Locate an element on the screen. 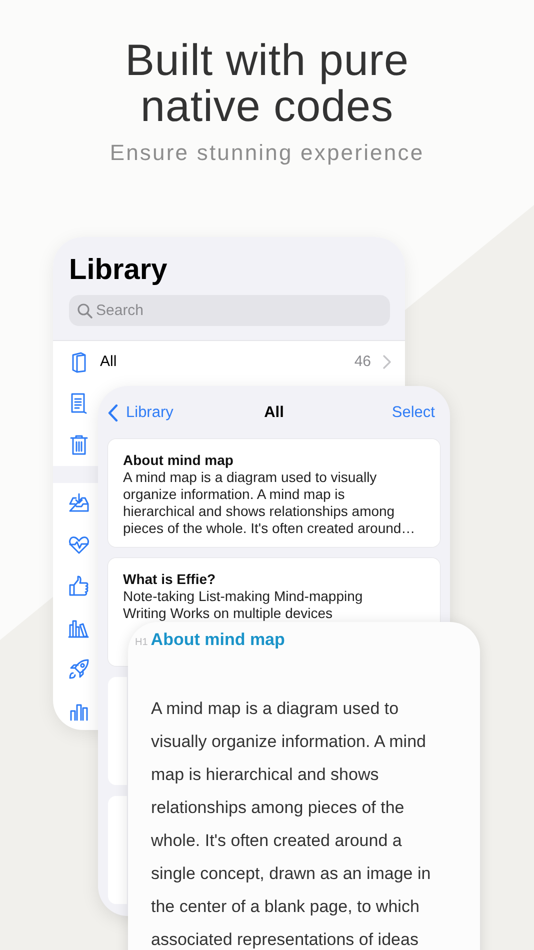 Image resolution: width=534 pixels, height=950 pixels. back-button: Library is located at coordinates (141, 413).